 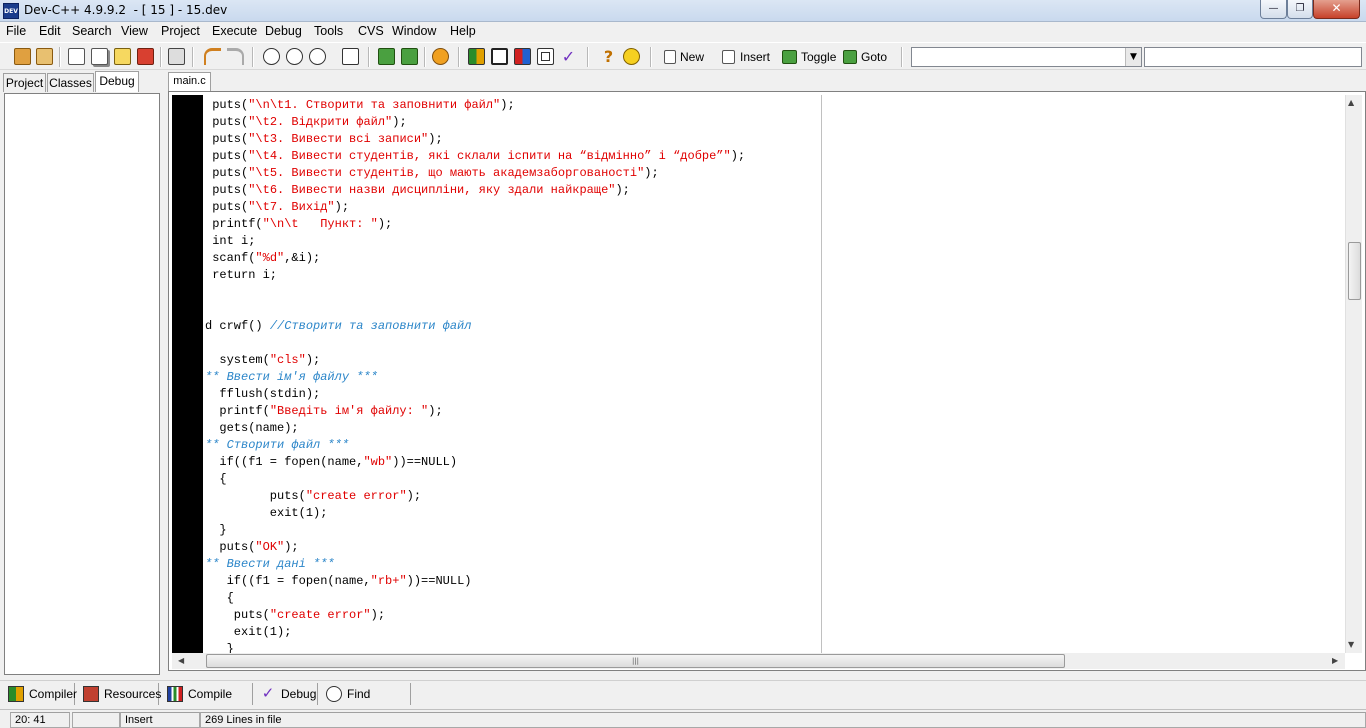 I want to click on code-line: }, so click(x=219, y=647).